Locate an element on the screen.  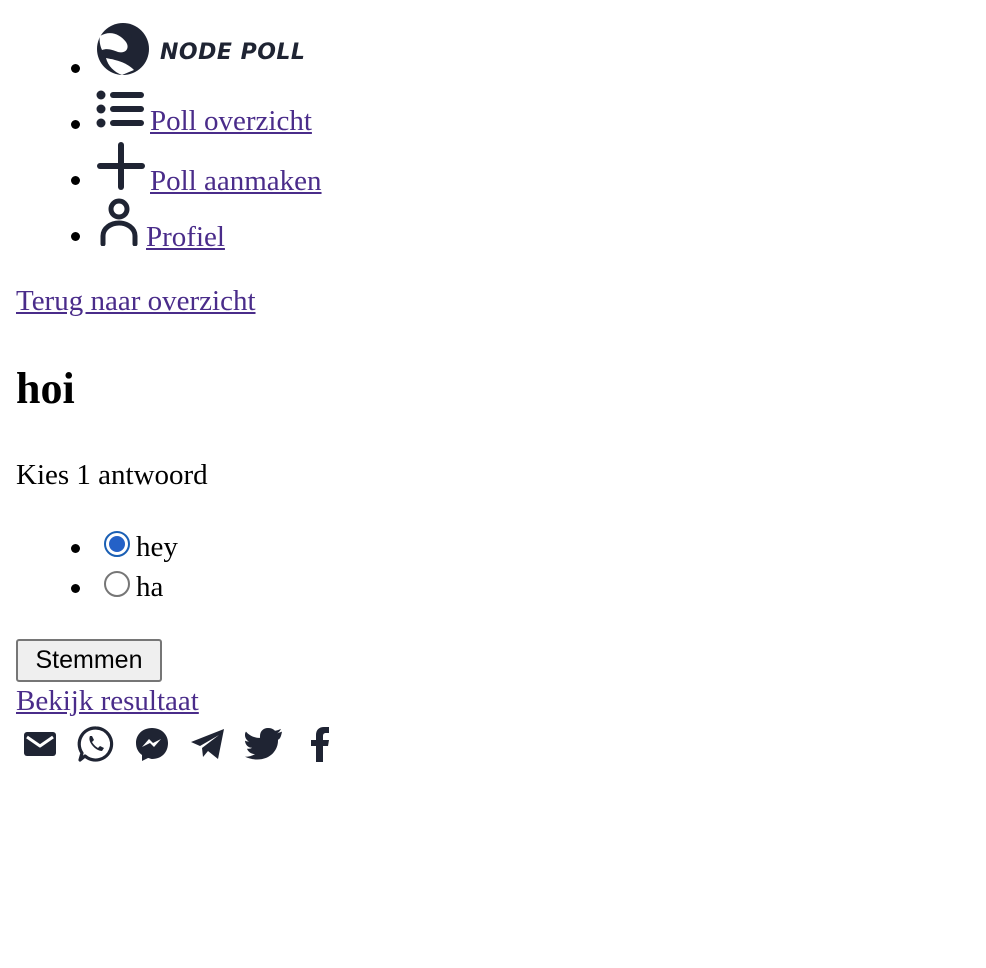
logo-link: NODE POLL is located at coordinates (200, 53).